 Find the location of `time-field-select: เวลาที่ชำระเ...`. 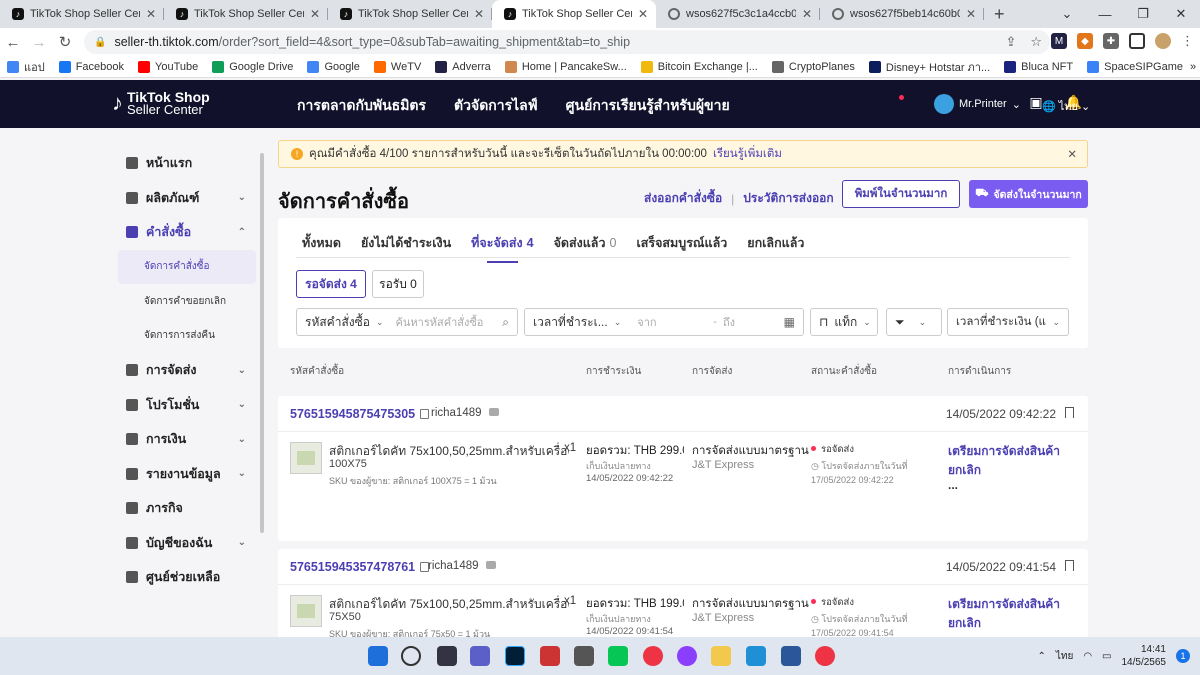

time-field-select: เวลาที่ชำระเ... is located at coordinates (570, 322).